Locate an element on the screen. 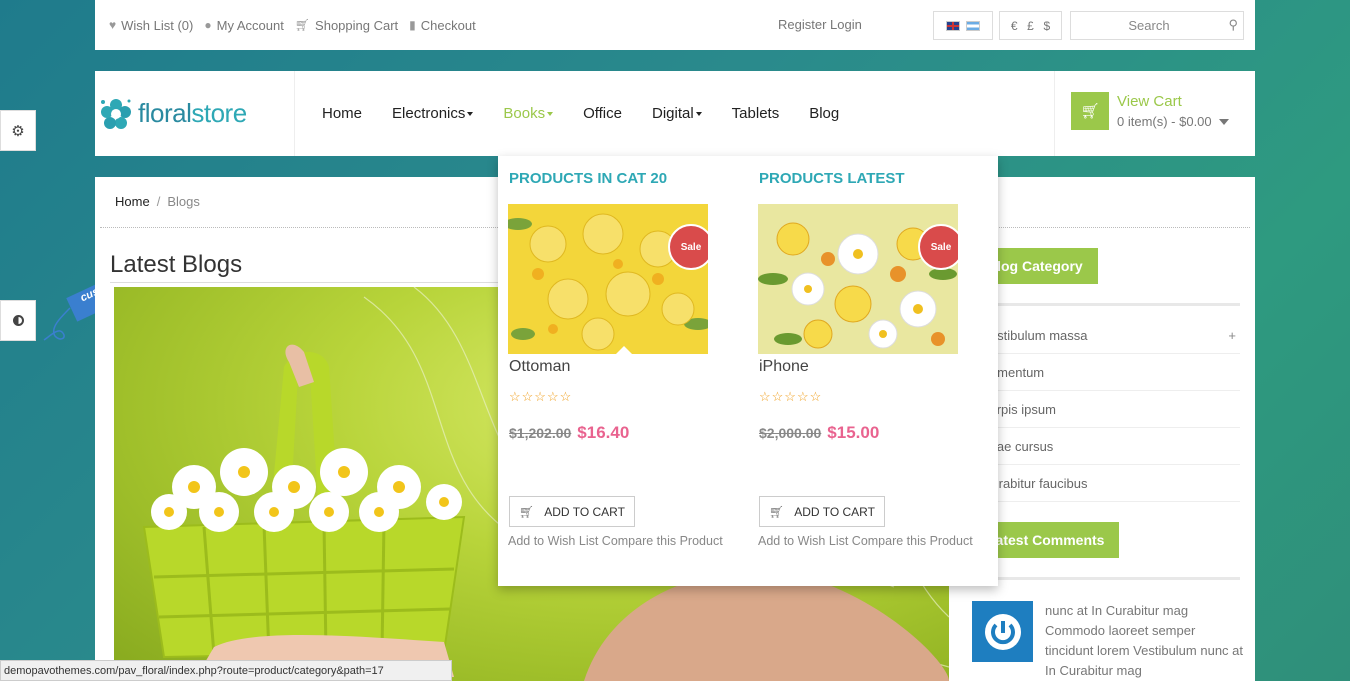 This screenshot has width=1350, height=681. list-item: Vestibulum massa + is located at coordinates (1106, 335).